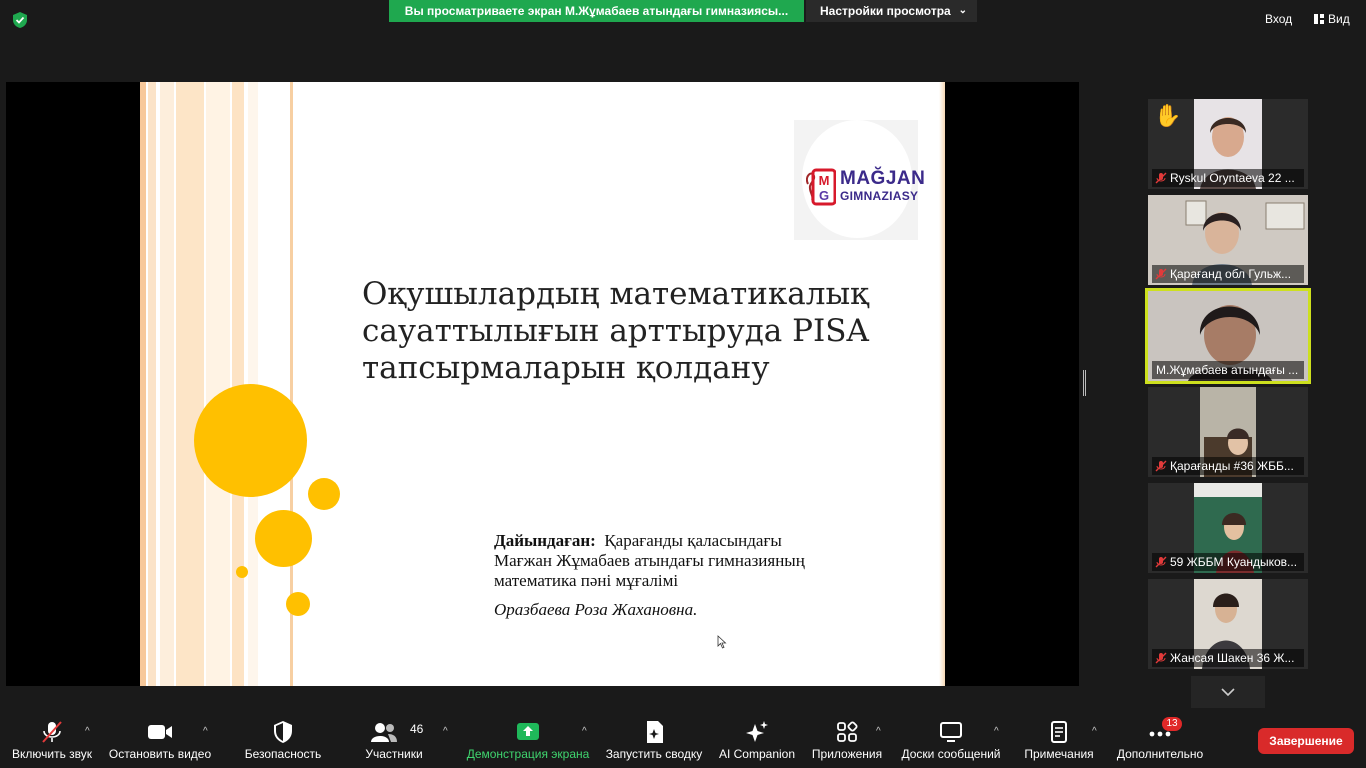 The height and width of the screenshot is (768, 1366). Describe the element at coordinates (847, 740) in the screenshot. I see `apps-button: Приложения` at that location.